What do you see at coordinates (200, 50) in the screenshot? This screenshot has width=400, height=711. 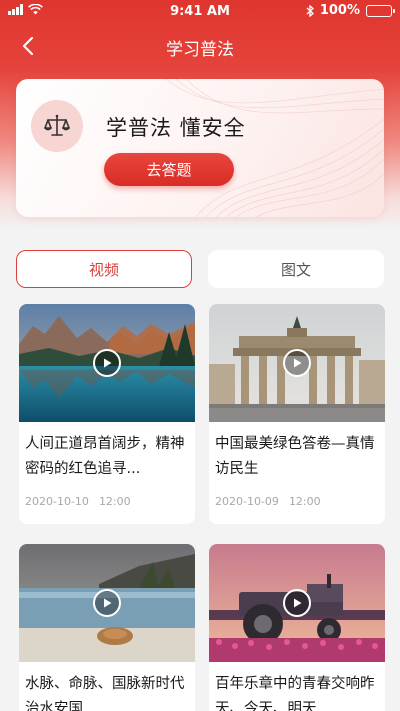 I see `page-title: 学习普法` at bounding box center [200, 50].